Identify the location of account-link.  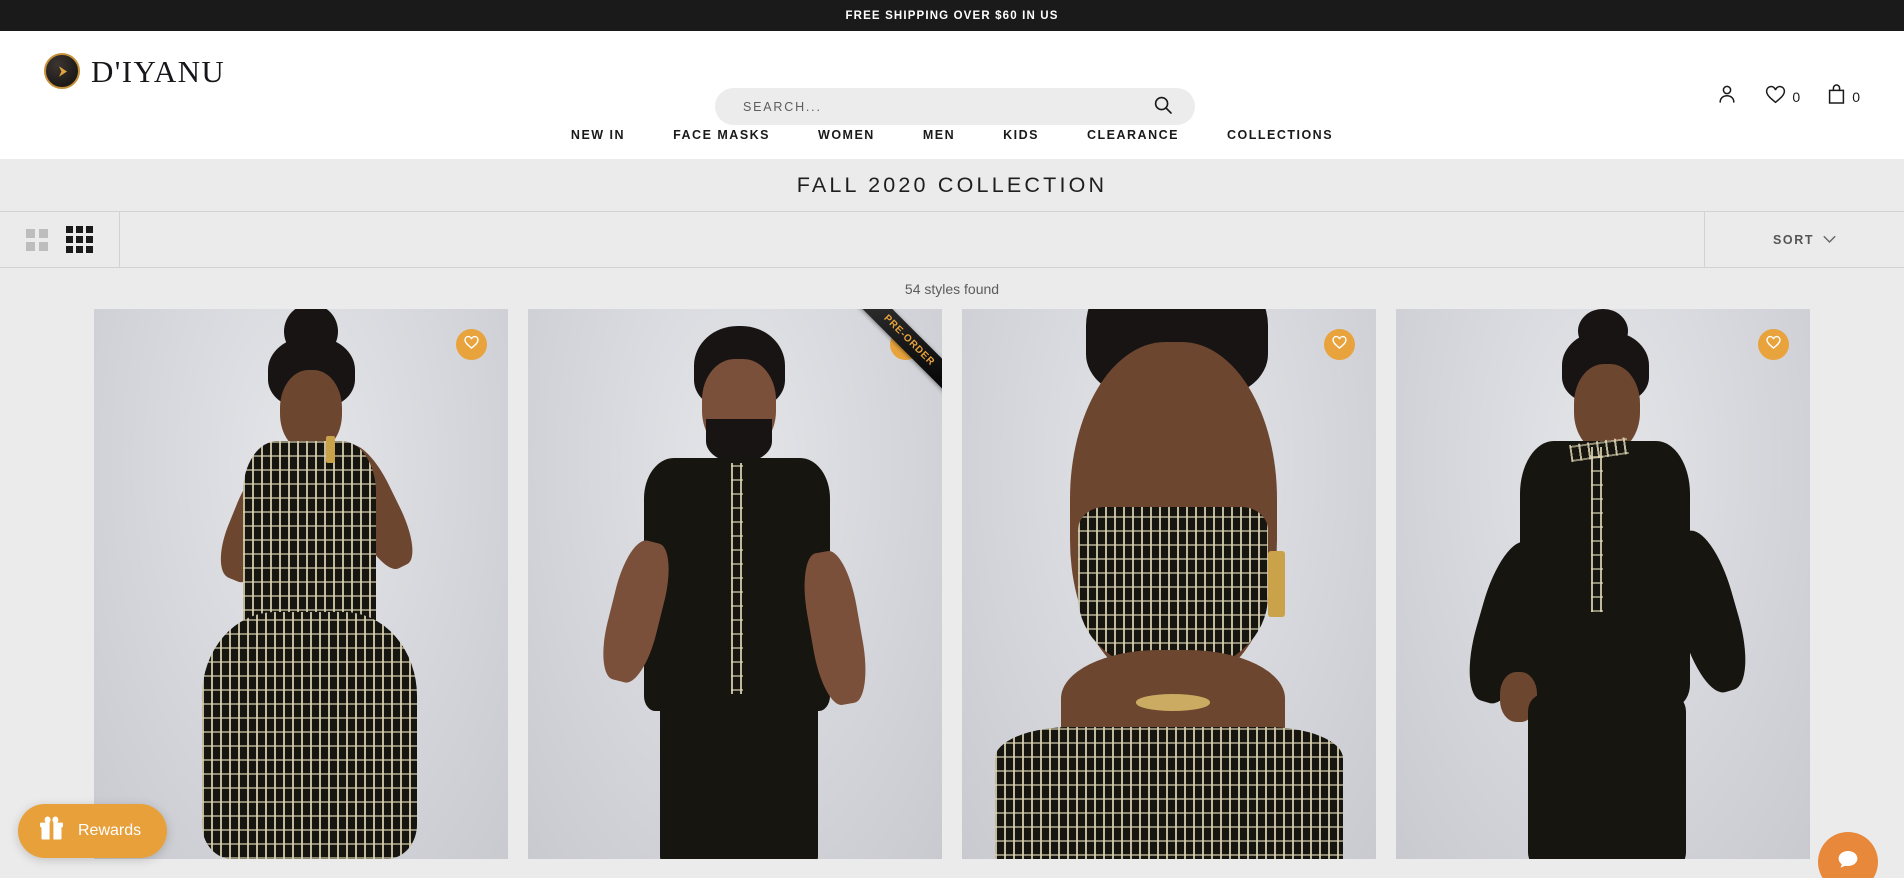
(1727, 96).